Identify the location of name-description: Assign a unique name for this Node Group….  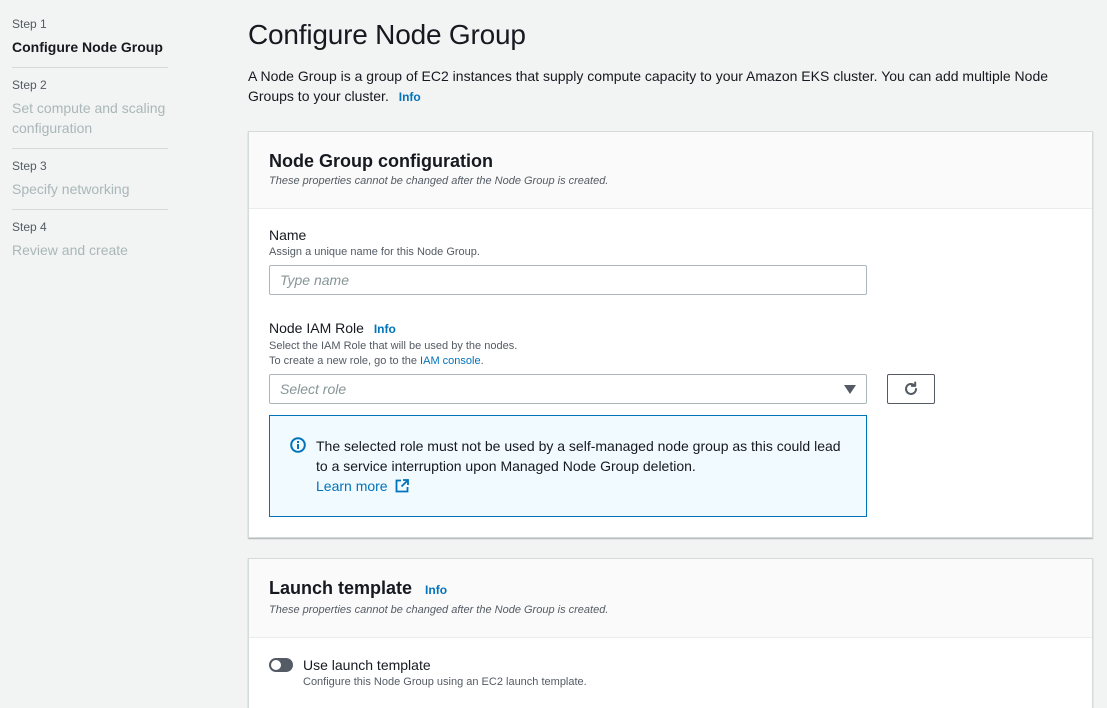
(374, 252).